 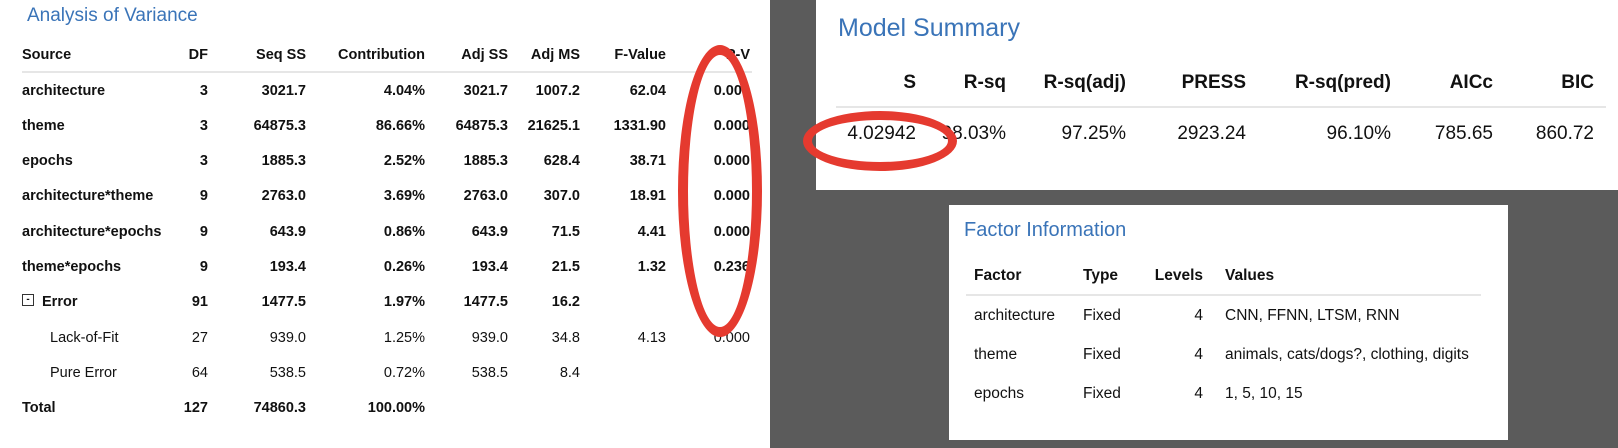 I want to click on cell-seq-ss: 1477.5, so click(x=283, y=302).